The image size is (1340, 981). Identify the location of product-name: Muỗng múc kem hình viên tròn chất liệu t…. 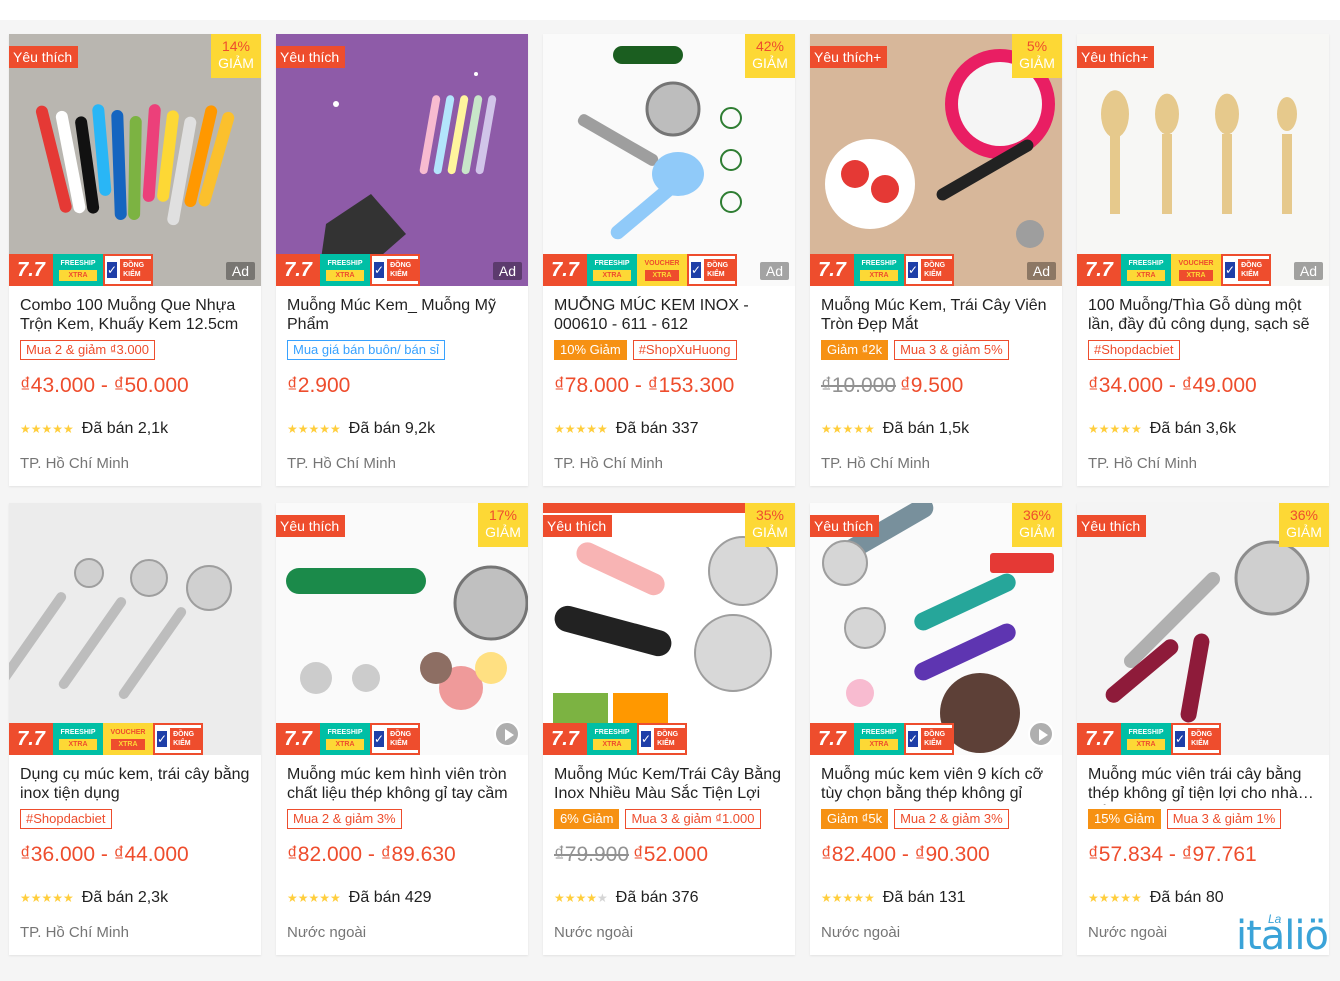
(403, 785).